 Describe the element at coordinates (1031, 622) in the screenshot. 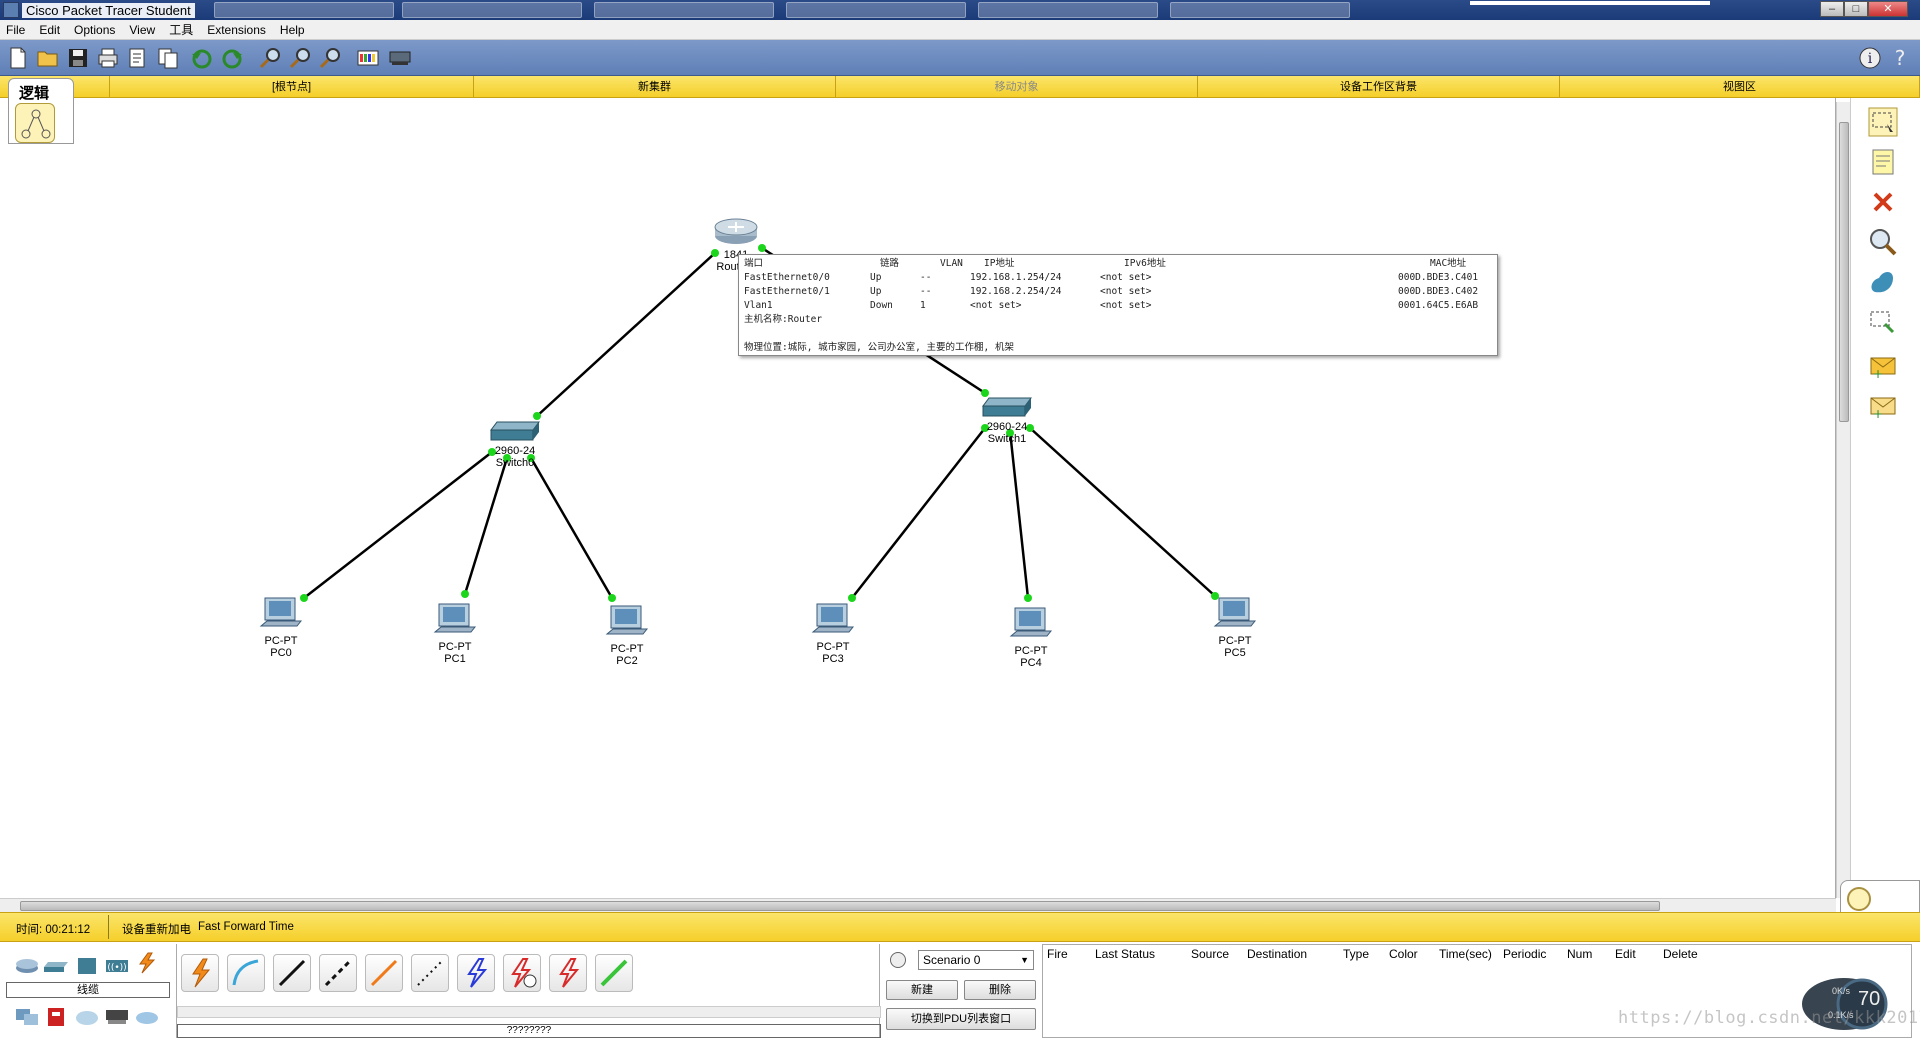

I see `pc-icon` at that location.